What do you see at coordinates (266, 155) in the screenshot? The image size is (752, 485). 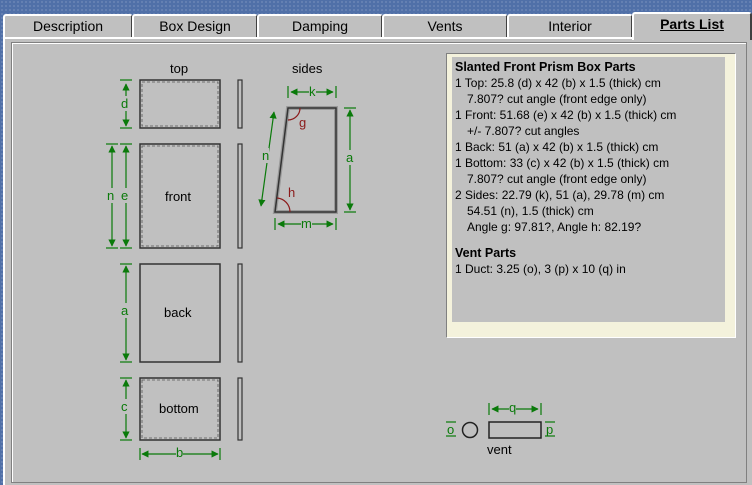 I see `dim-n-side: n` at bounding box center [266, 155].